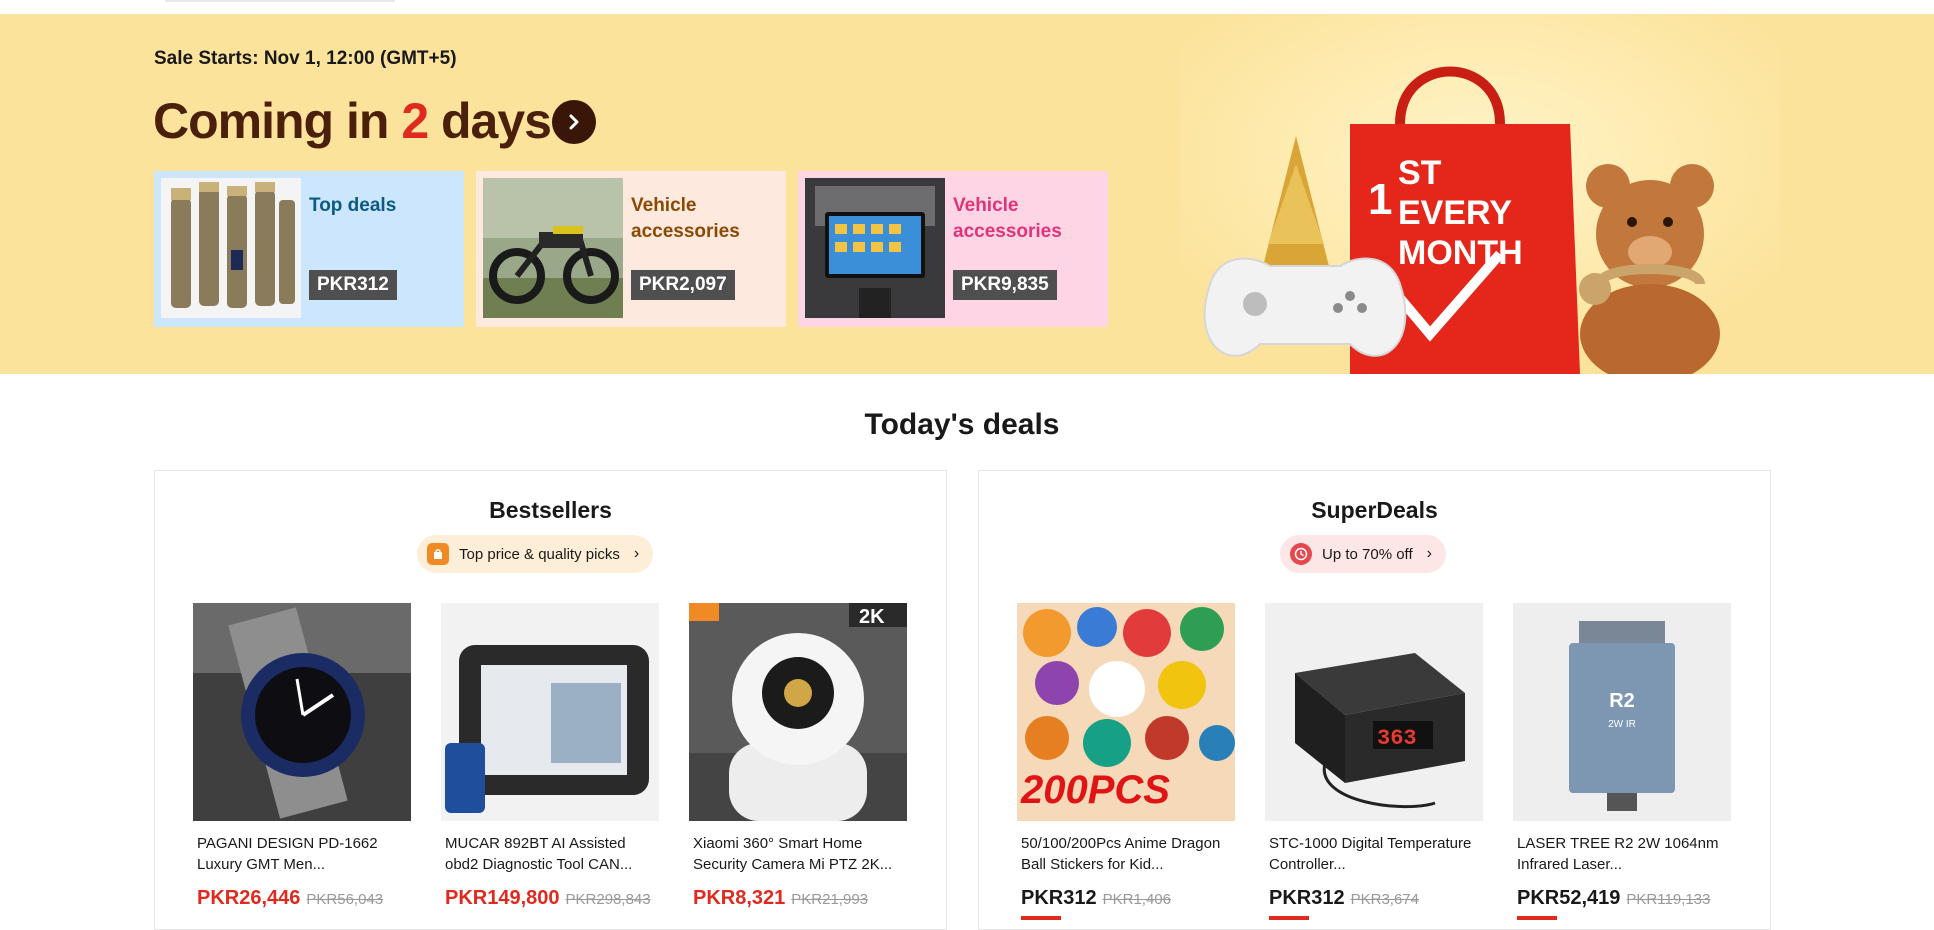  I want to click on car-stereo-product-image, so click(875, 248).